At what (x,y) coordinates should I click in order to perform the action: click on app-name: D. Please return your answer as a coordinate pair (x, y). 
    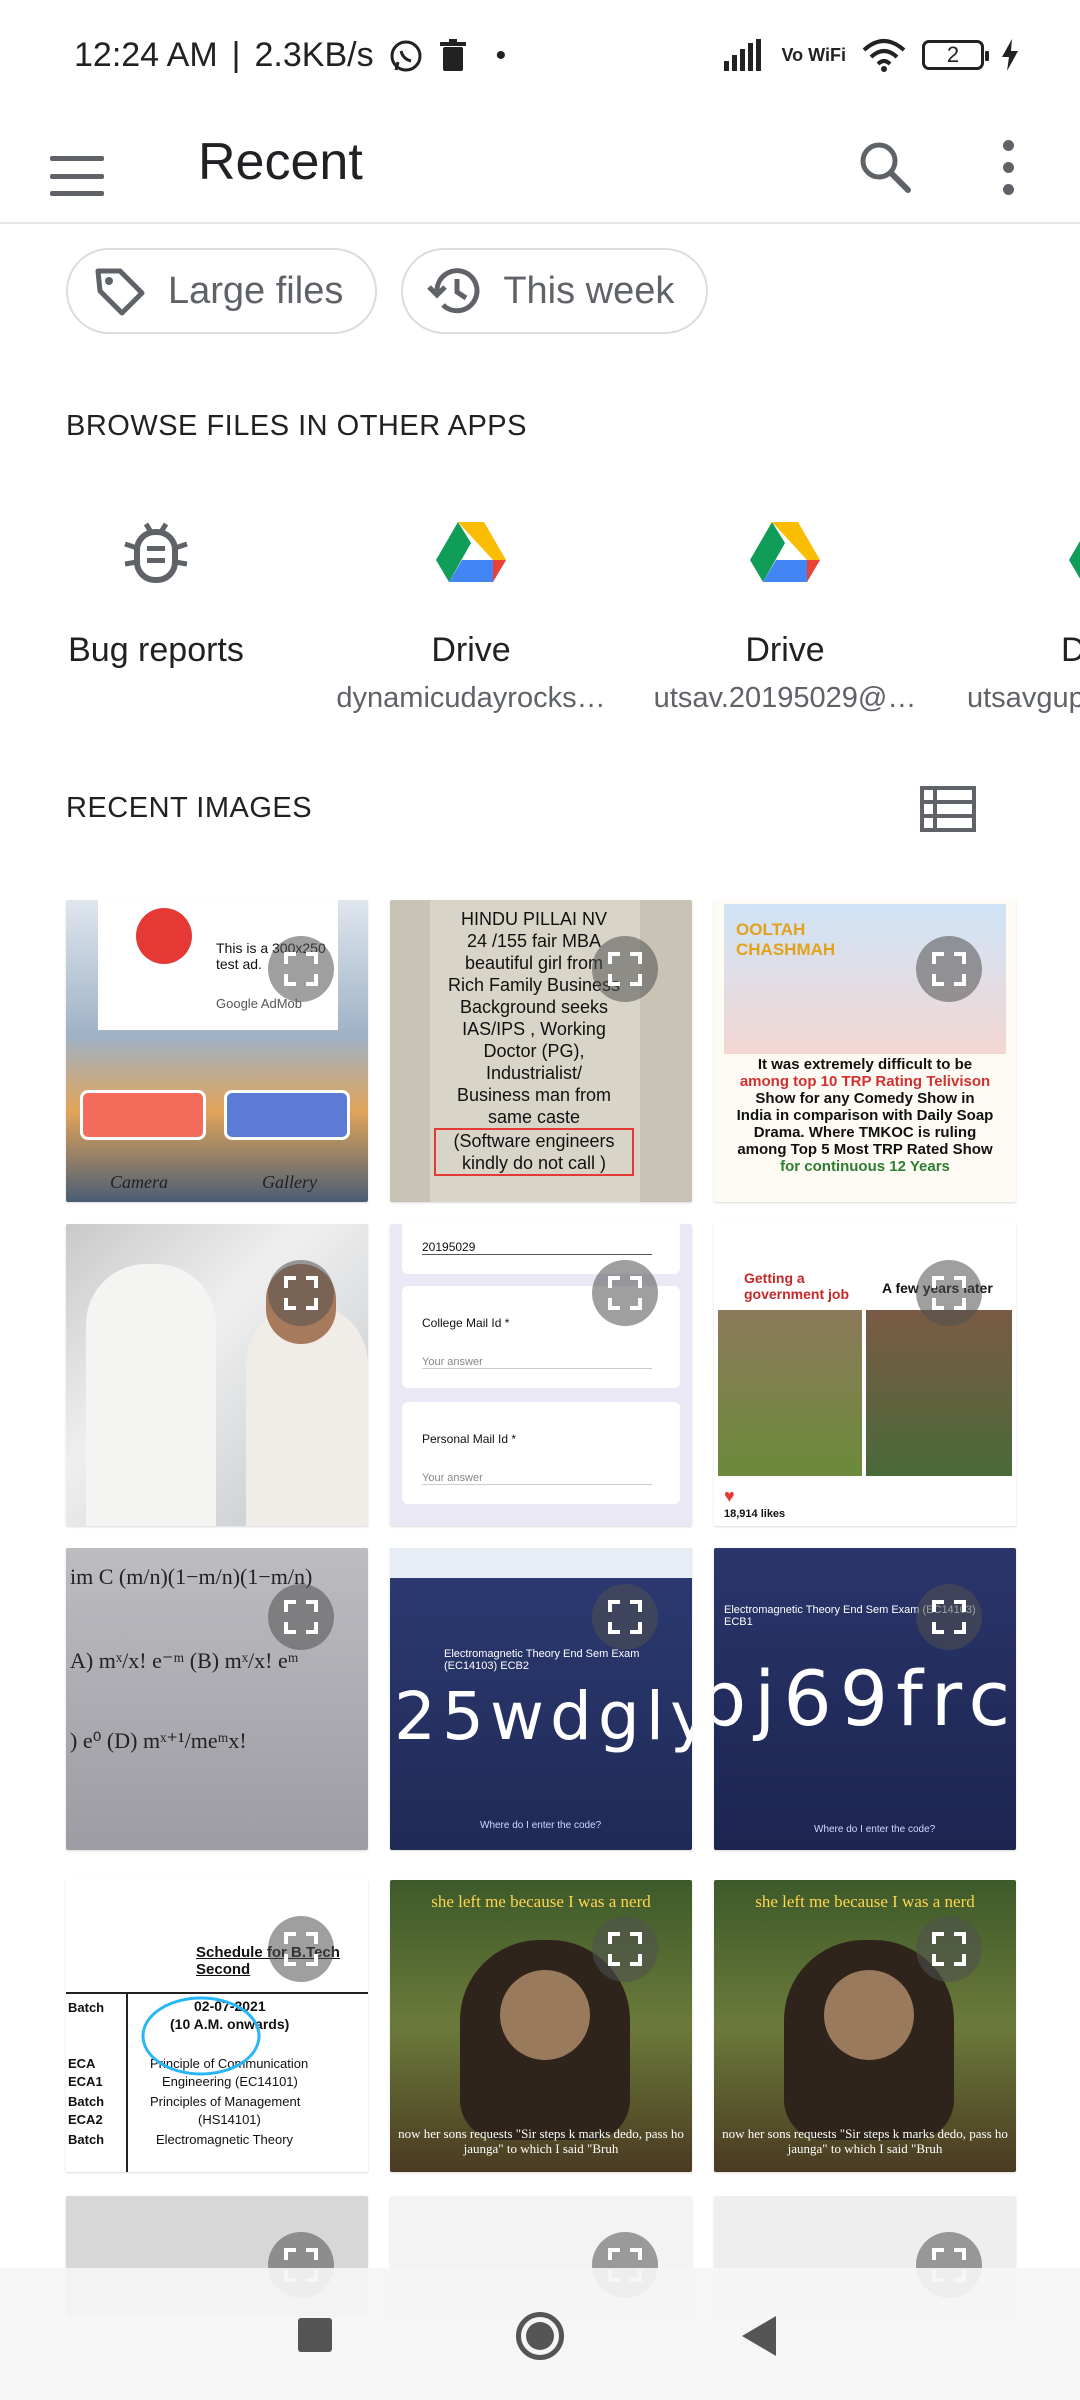
    Looking at the image, I should click on (1070, 650).